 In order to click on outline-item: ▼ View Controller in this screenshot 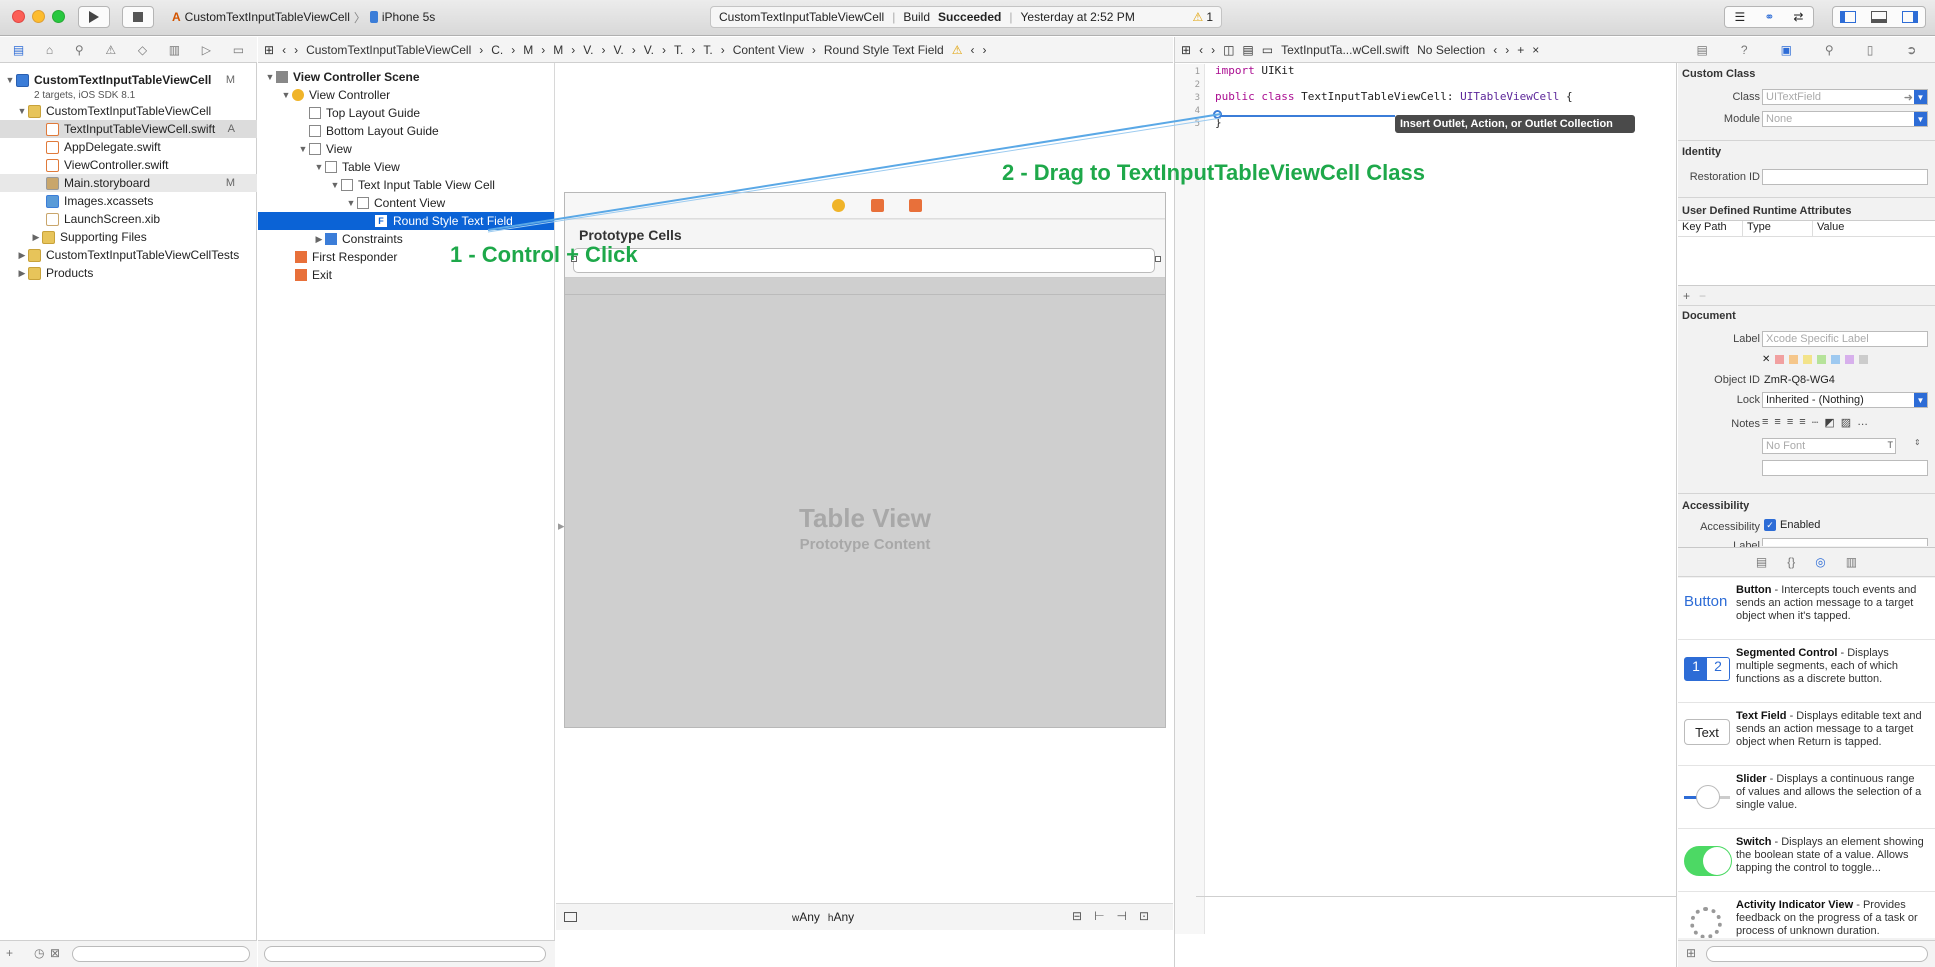, I will do `click(335, 95)`.